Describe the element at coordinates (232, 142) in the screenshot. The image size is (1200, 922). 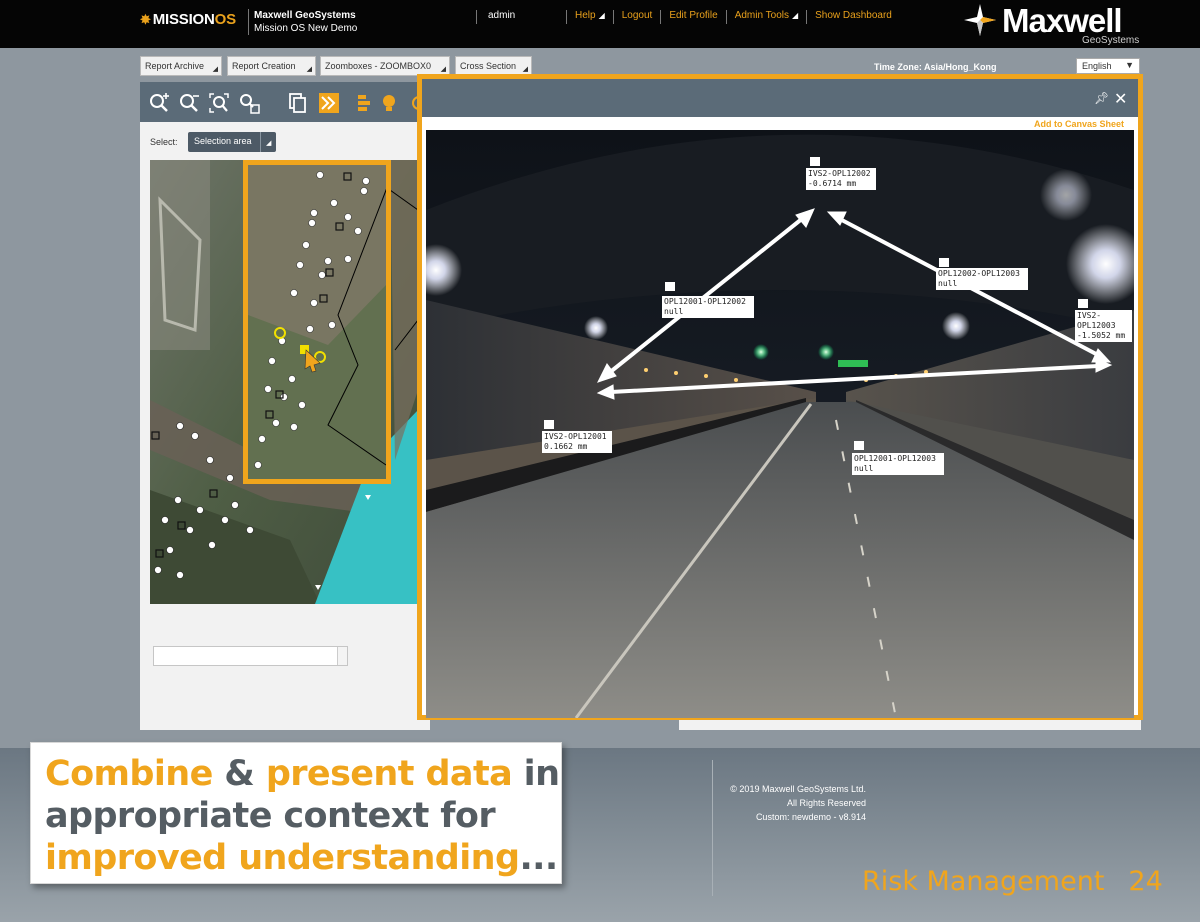
I see `selection-mode-select: Selection area ◢` at that location.